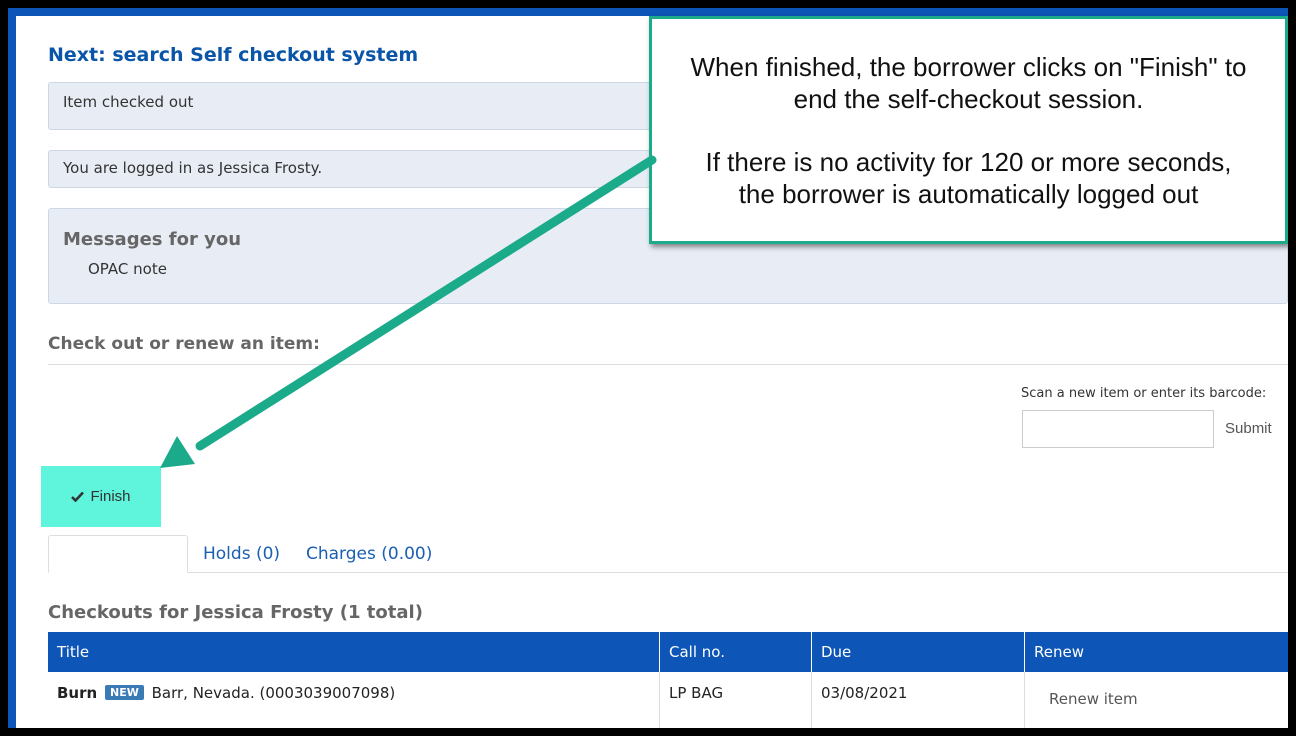 The width and height of the screenshot is (1296, 736). Describe the element at coordinates (968, 99) in the screenshot. I see `callout-line-2: end the self-checkout session.` at that location.